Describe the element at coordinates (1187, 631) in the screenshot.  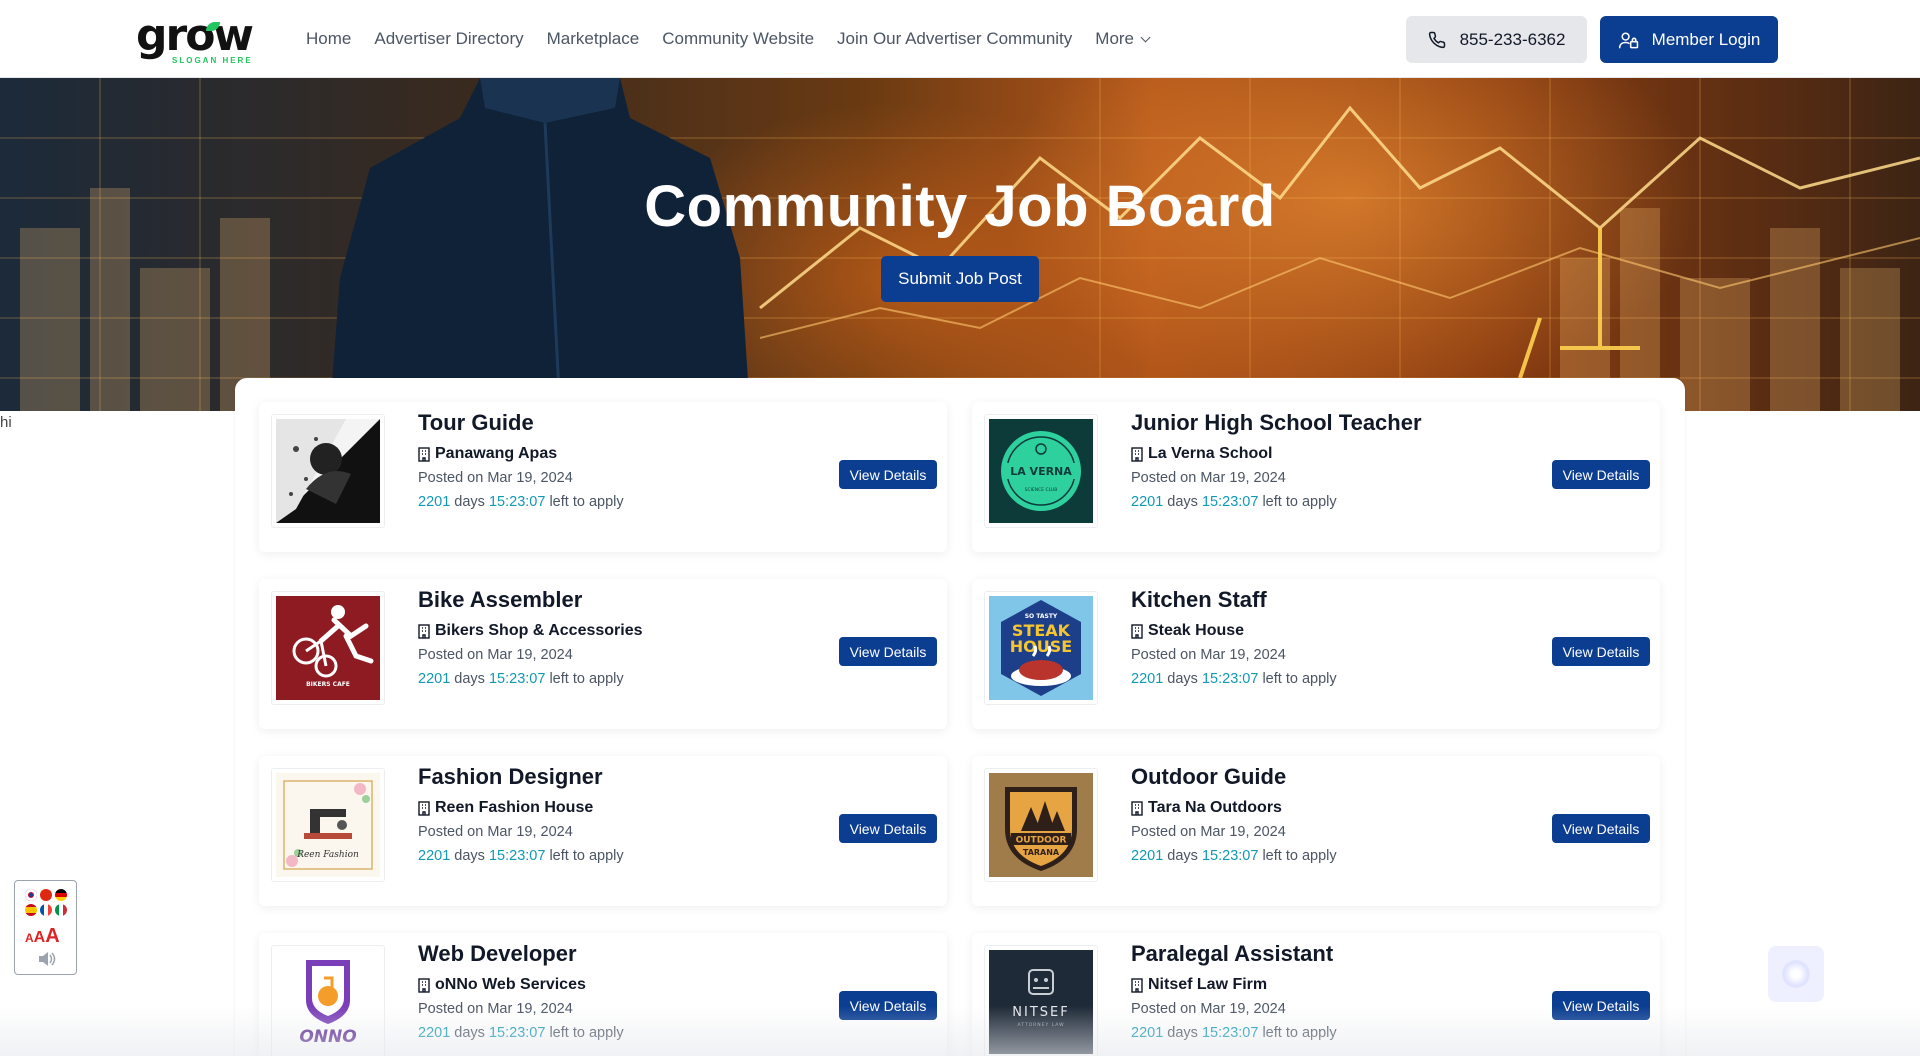
I see `job-company: Steak House` at that location.